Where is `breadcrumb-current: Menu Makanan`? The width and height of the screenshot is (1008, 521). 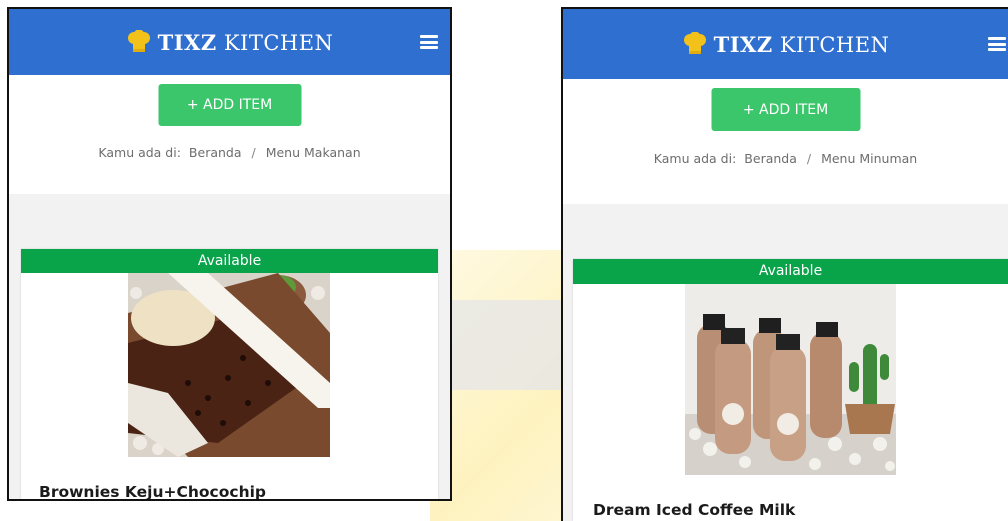
breadcrumb-current: Menu Makanan is located at coordinates (313, 152).